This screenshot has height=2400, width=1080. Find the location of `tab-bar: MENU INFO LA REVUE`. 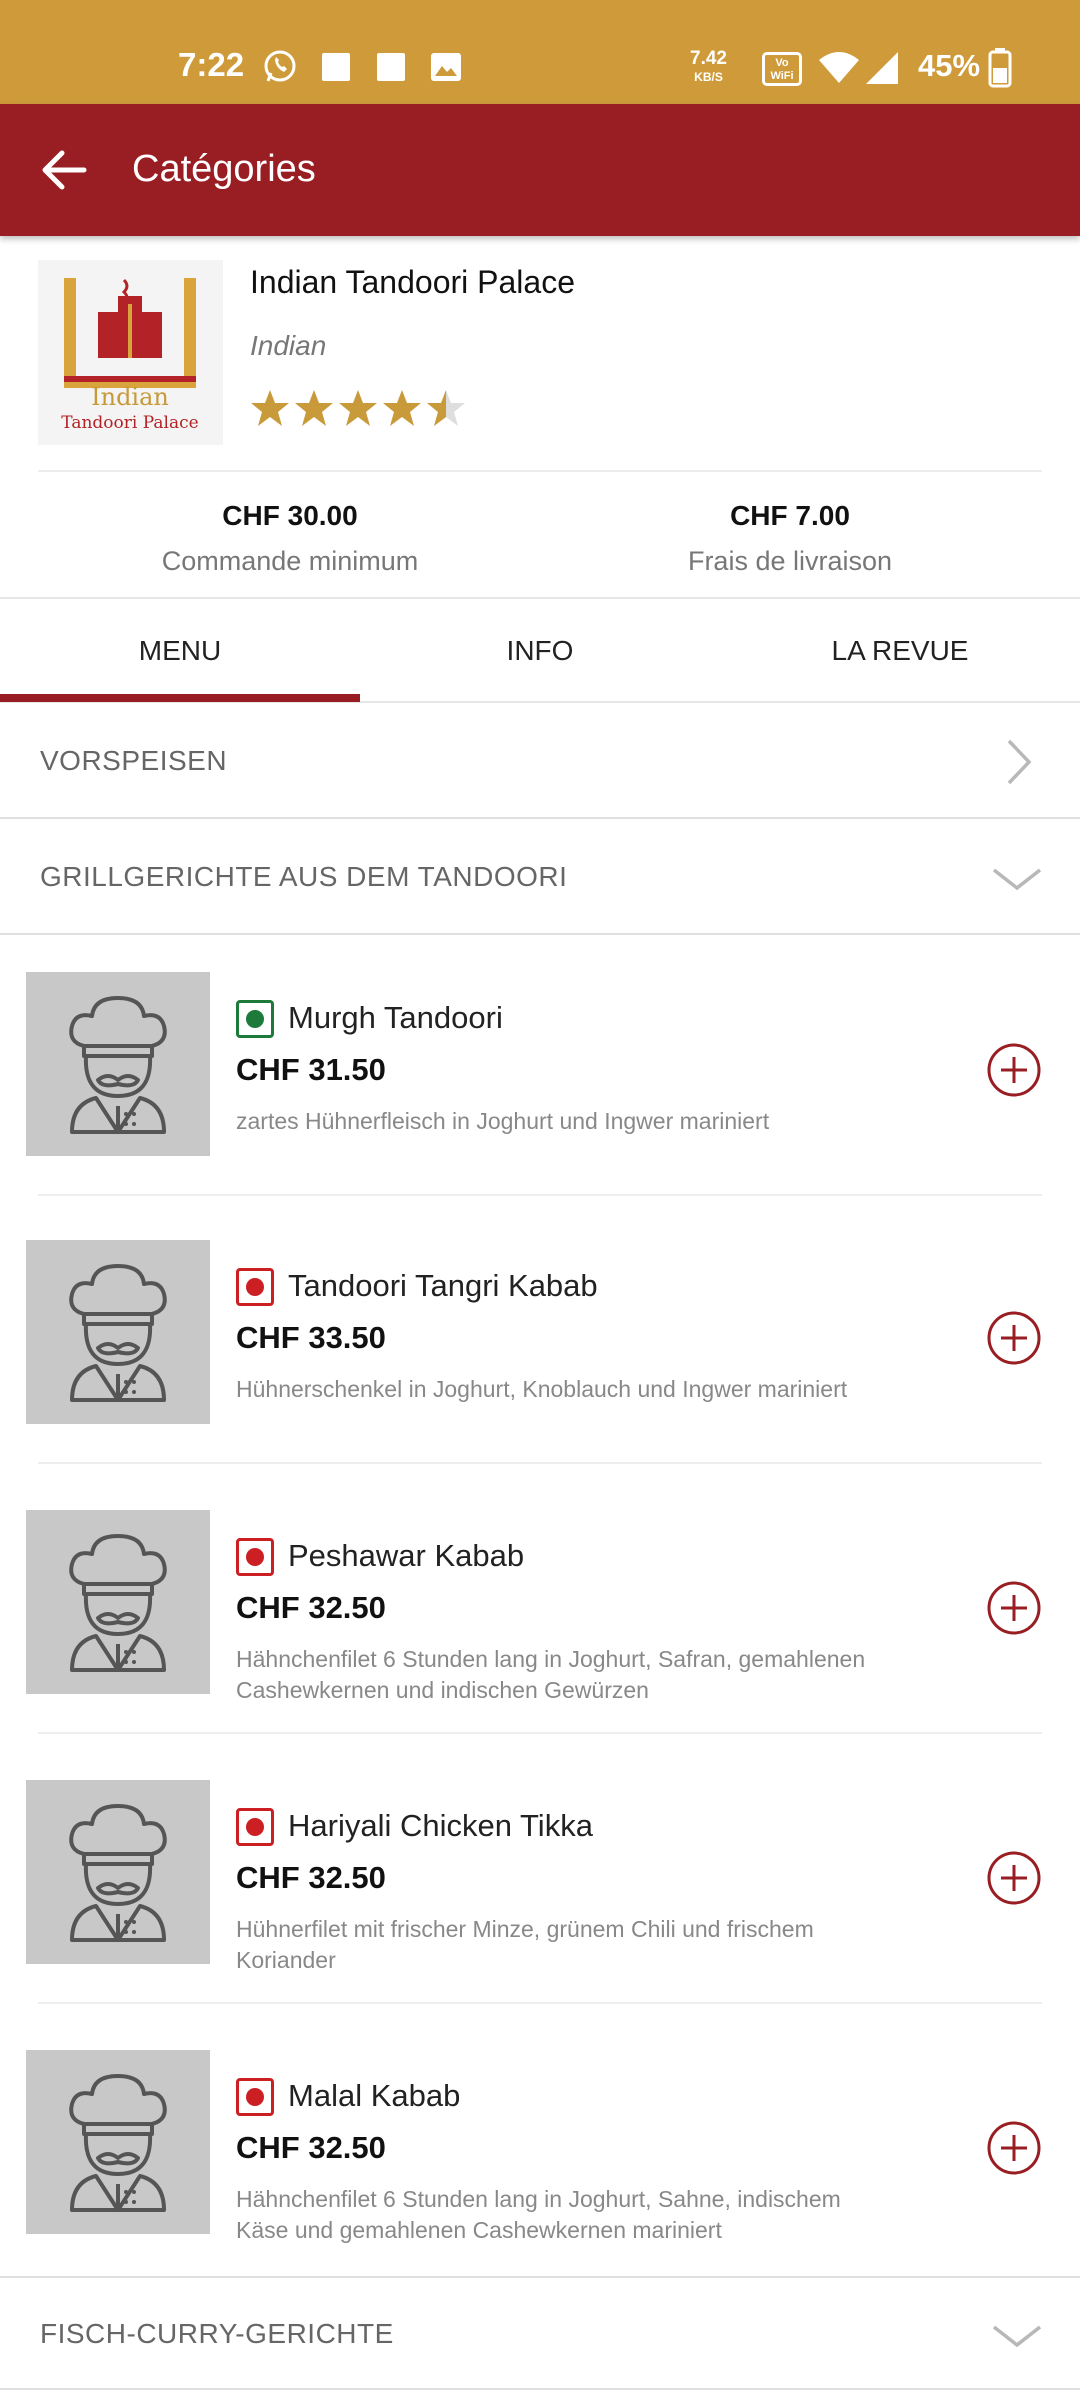

tab-bar: MENU INFO LA REVUE is located at coordinates (540, 650).